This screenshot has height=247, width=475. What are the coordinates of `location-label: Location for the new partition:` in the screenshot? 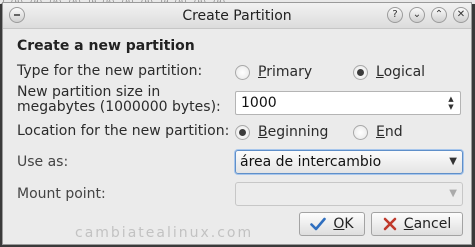 It's located at (123, 131).